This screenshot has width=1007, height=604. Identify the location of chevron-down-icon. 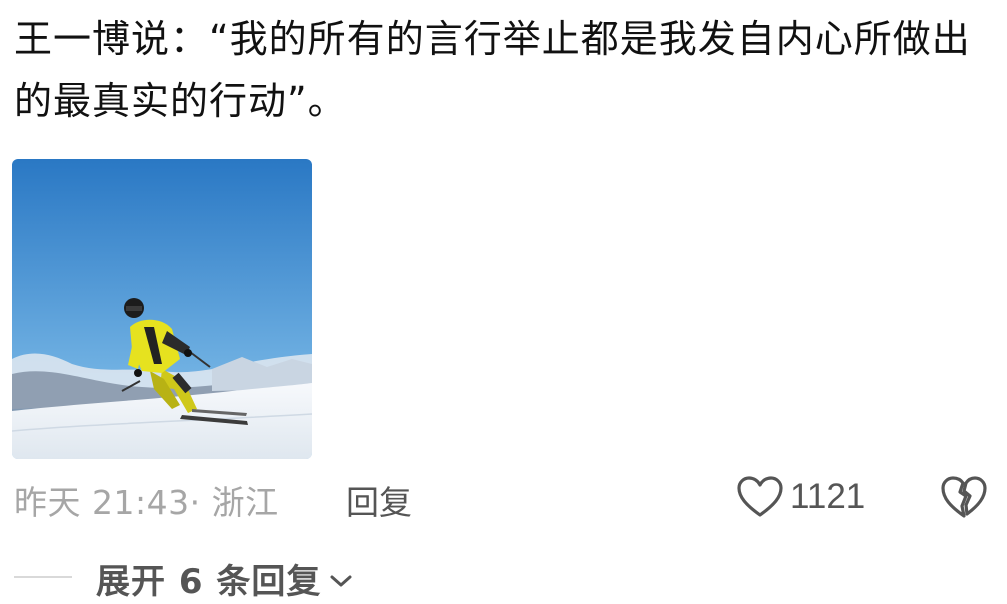
(341, 580).